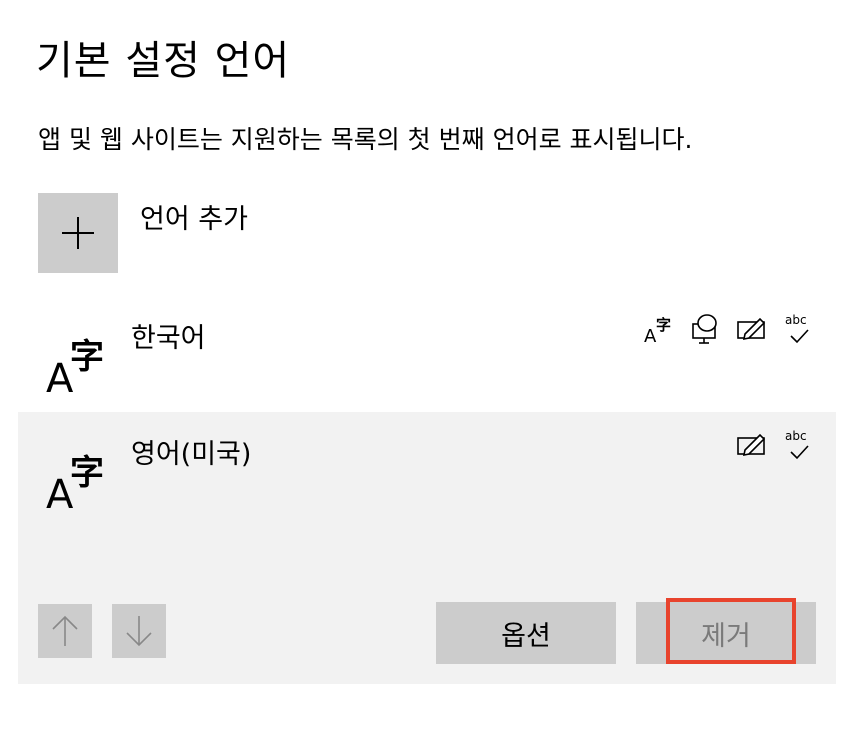 This screenshot has width=856, height=734. What do you see at coordinates (726, 633) in the screenshot?
I see `remove-button: 제거` at bounding box center [726, 633].